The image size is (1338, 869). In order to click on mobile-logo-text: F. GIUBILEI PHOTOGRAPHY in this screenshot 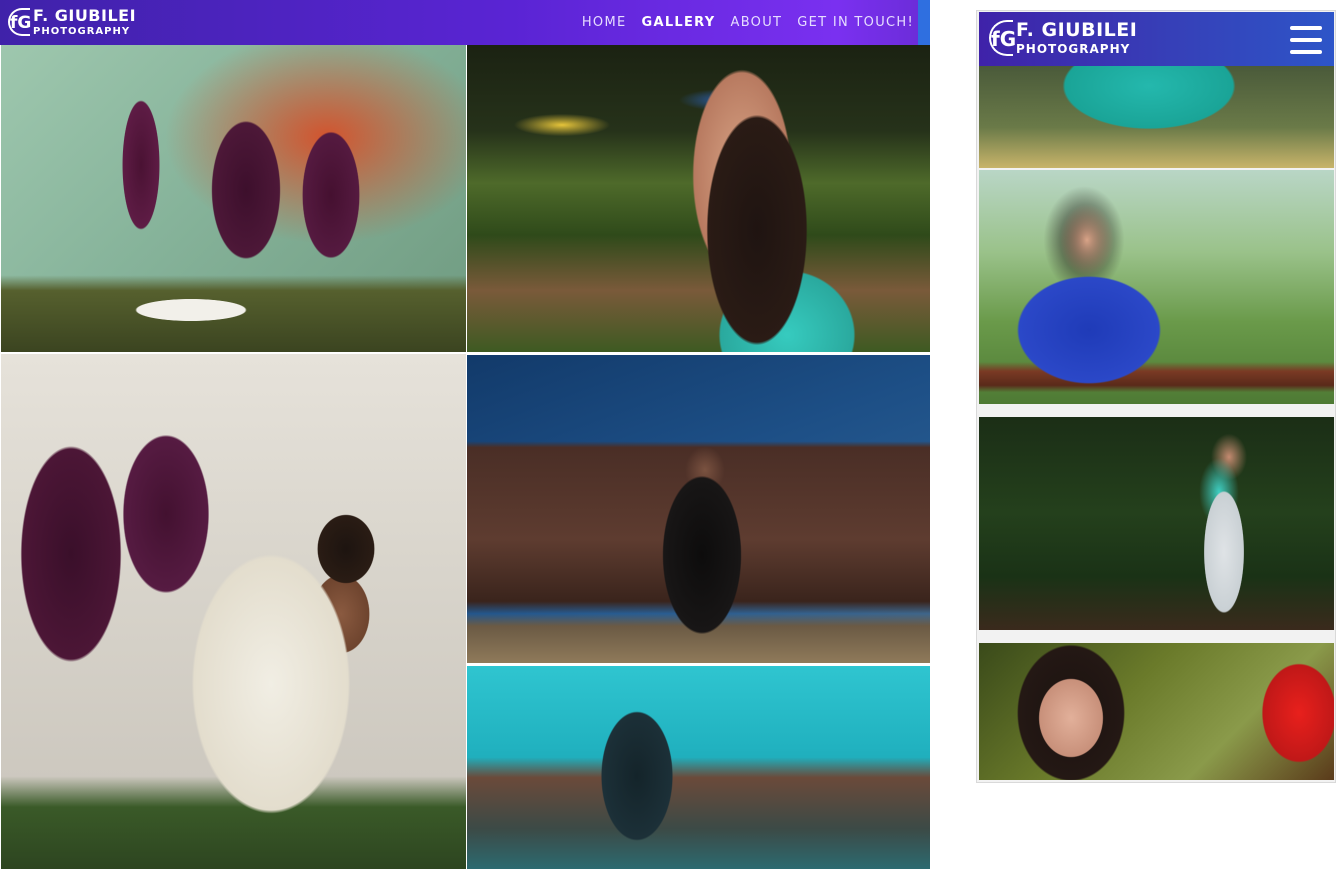, I will do `click(1076, 37)`.